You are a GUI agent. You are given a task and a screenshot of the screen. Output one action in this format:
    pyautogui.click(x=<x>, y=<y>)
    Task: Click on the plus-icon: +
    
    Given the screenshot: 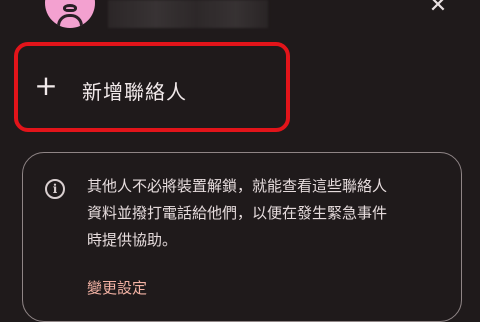 What is the action you would take?
    pyautogui.click(x=46, y=85)
    